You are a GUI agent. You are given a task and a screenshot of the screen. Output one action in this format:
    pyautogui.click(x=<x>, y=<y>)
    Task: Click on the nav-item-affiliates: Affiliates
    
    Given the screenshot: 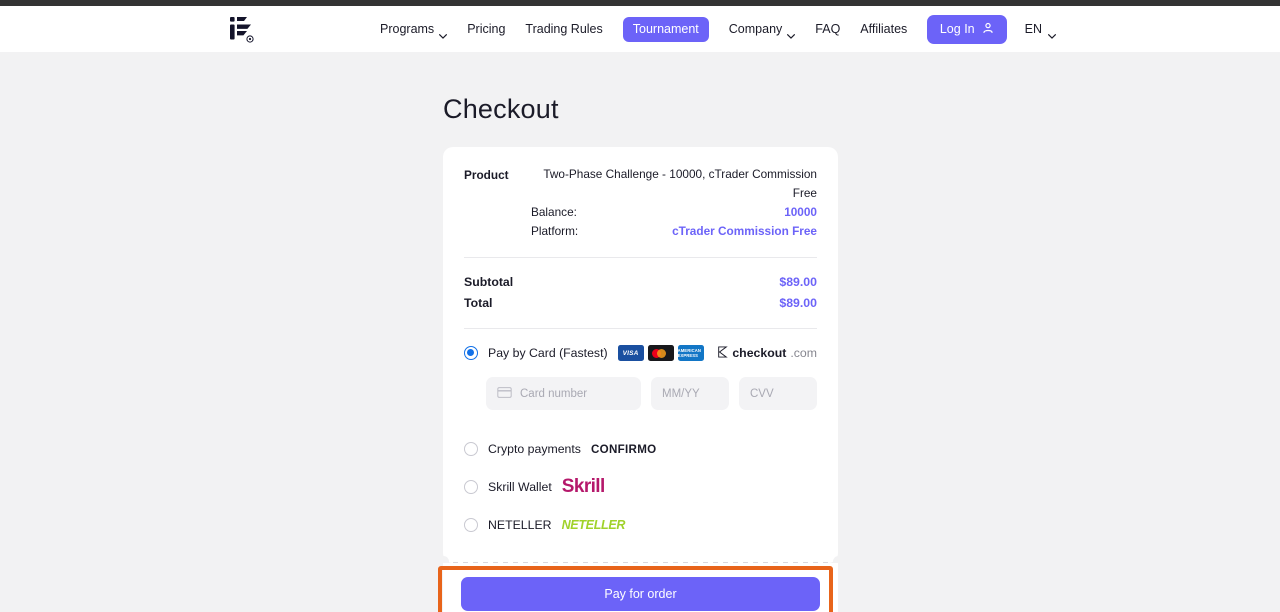 What is the action you would take?
    pyautogui.click(x=883, y=29)
    